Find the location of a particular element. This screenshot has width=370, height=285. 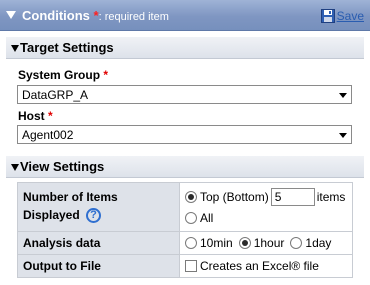

analysis-data-row: Analysis data 10min 1hour 1day is located at coordinates (185, 243).